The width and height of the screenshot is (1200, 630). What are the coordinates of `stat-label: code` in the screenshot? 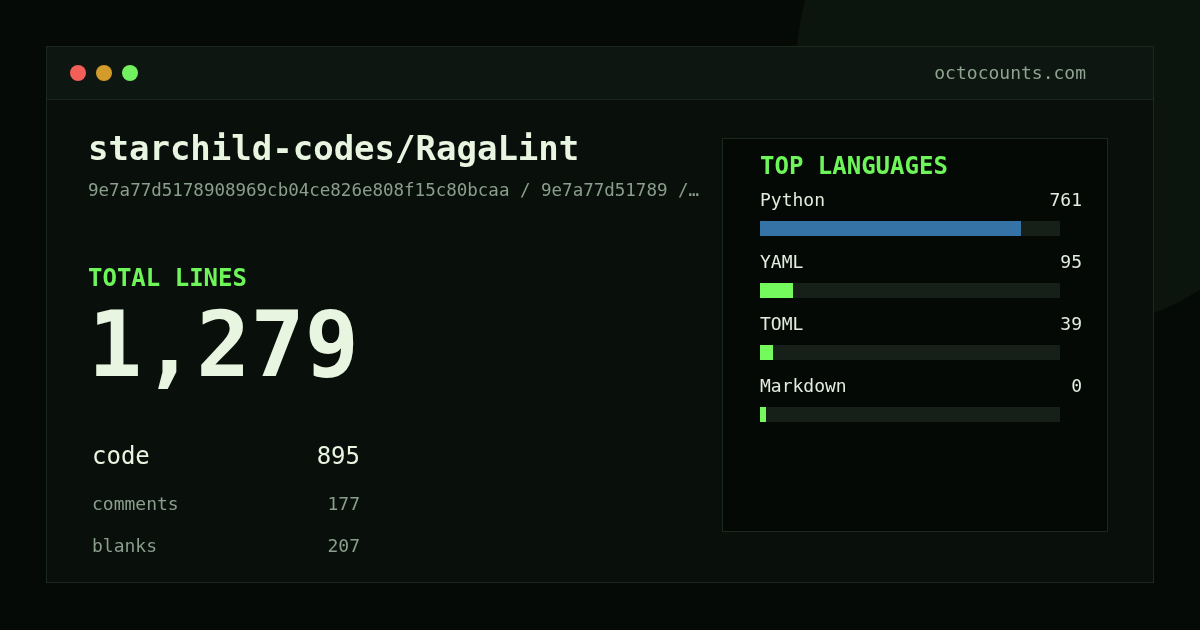 It's located at (121, 456).